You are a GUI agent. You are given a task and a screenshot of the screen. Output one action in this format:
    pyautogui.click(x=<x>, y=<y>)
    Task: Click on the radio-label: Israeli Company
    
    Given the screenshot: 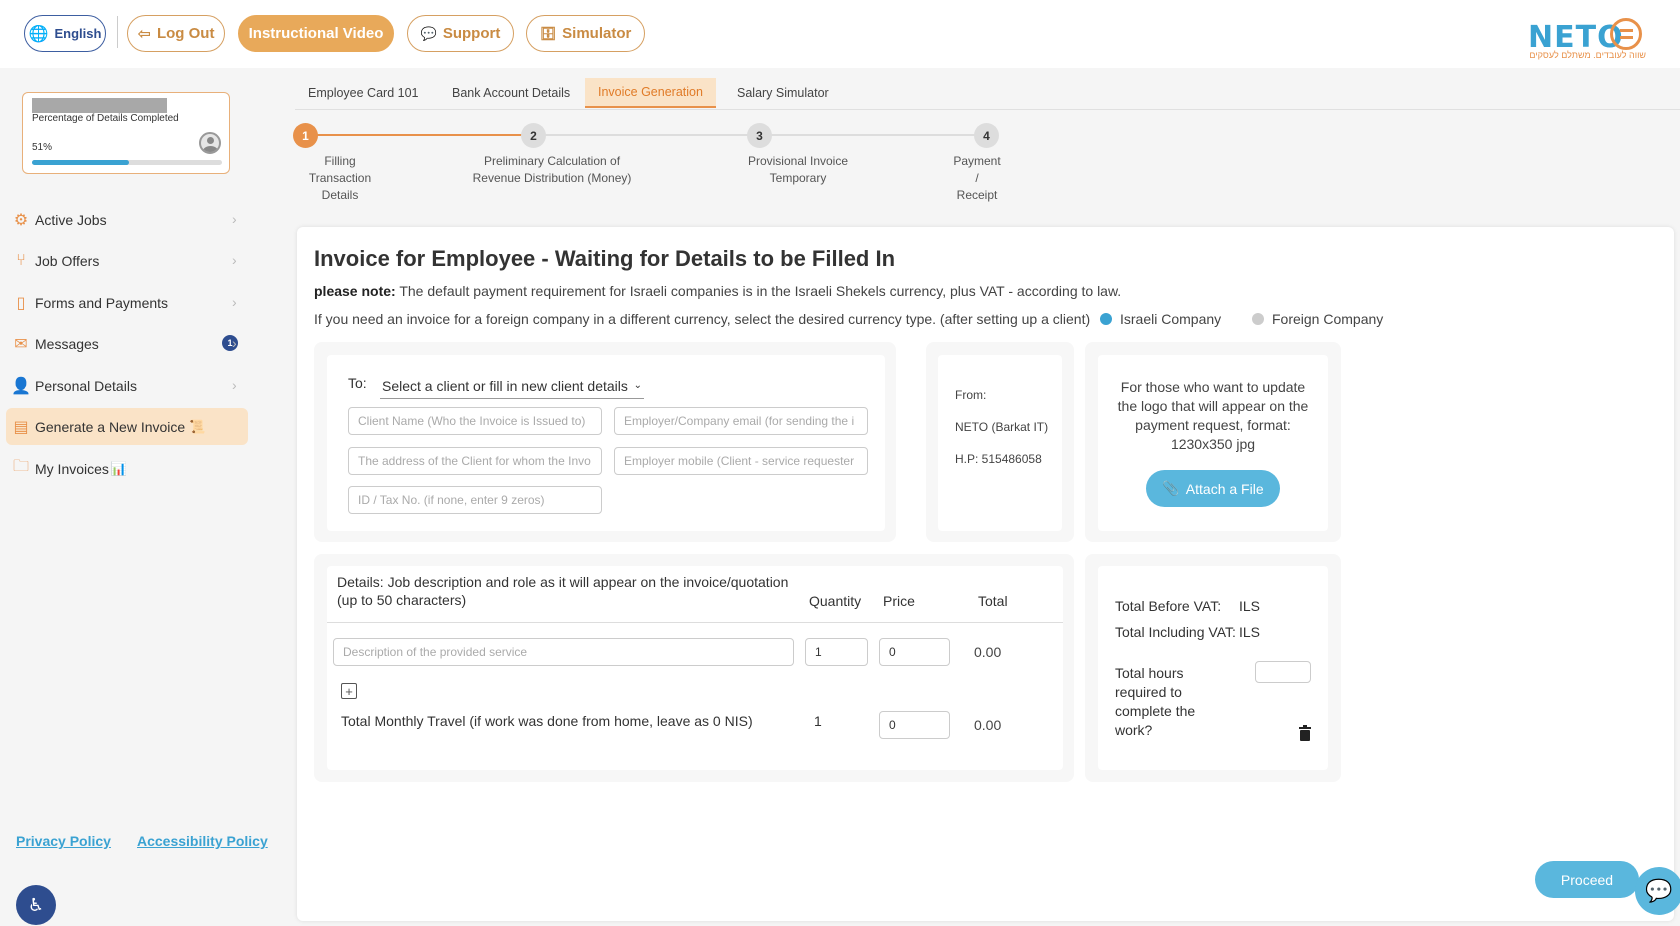 What is the action you would take?
    pyautogui.click(x=1171, y=319)
    